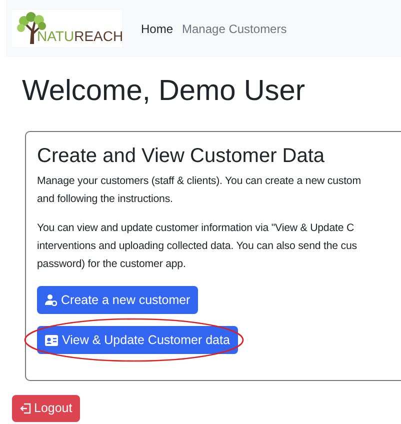 This screenshot has height=424, width=401. What do you see at coordinates (80, 36) in the screenshot?
I see `logo-text: NATUREACH` at bounding box center [80, 36].